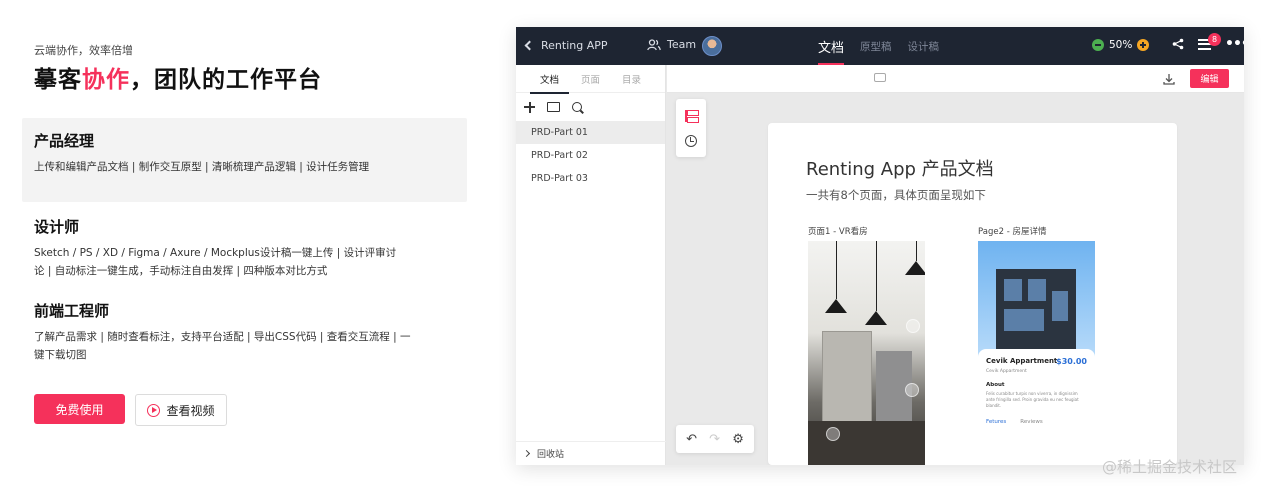 The width and height of the screenshot is (1280, 493). Describe the element at coordinates (631, 79) in the screenshot. I see `sidebar-tab-toc: 目录` at that location.